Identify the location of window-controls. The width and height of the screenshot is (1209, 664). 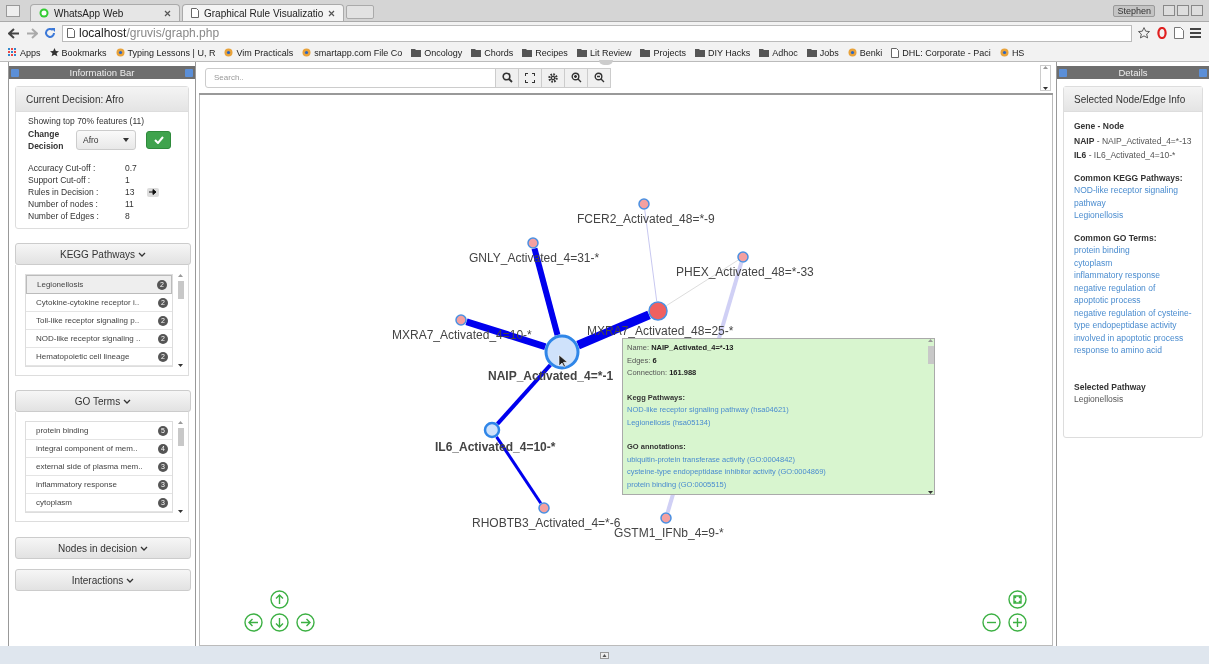
(1183, 10).